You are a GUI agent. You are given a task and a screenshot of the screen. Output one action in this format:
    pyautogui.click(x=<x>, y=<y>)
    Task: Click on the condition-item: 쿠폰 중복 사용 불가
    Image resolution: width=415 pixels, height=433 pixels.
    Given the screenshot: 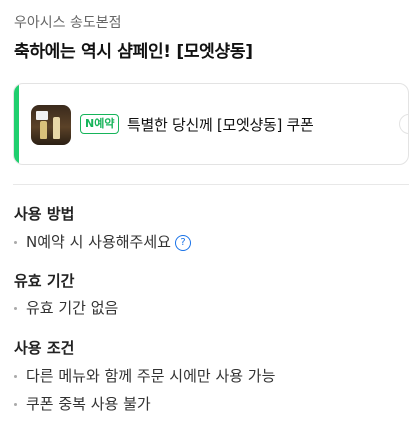 What is the action you would take?
    pyautogui.click(x=82, y=403)
    